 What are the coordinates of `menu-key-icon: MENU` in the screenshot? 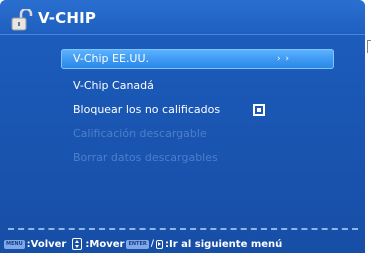 It's located at (14, 244).